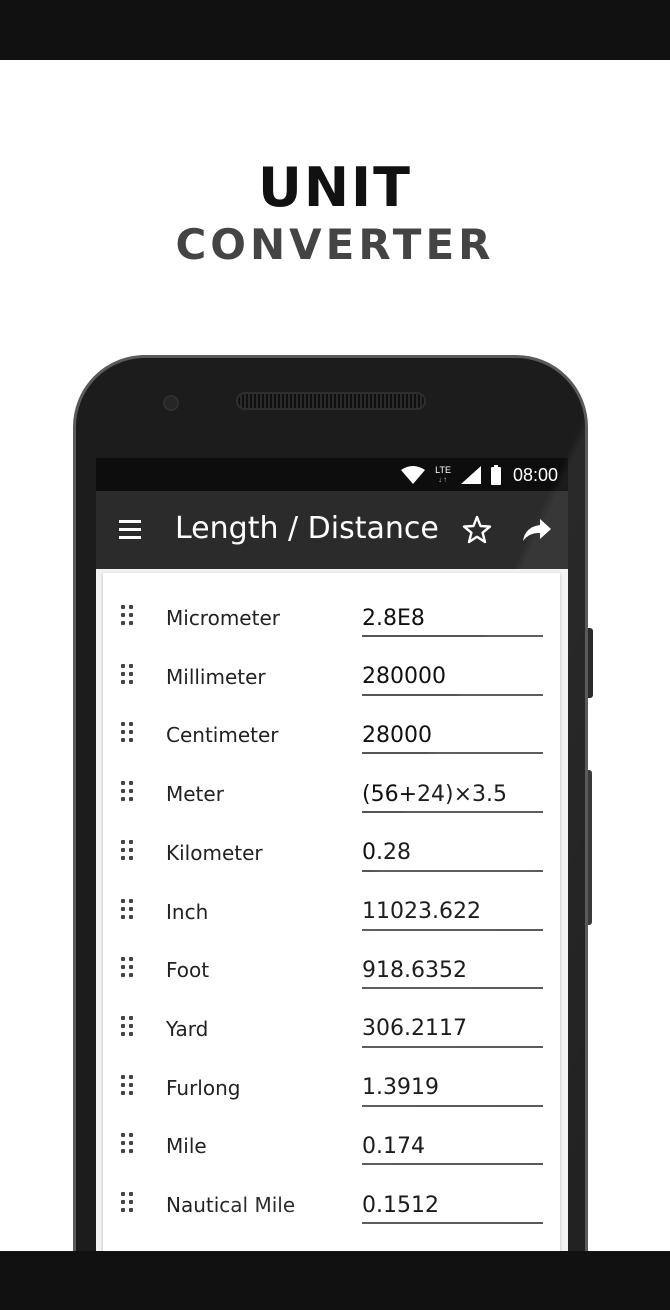  Describe the element at coordinates (443, 479) in the screenshot. I see `lte-arrows: ↓↑` at that location.